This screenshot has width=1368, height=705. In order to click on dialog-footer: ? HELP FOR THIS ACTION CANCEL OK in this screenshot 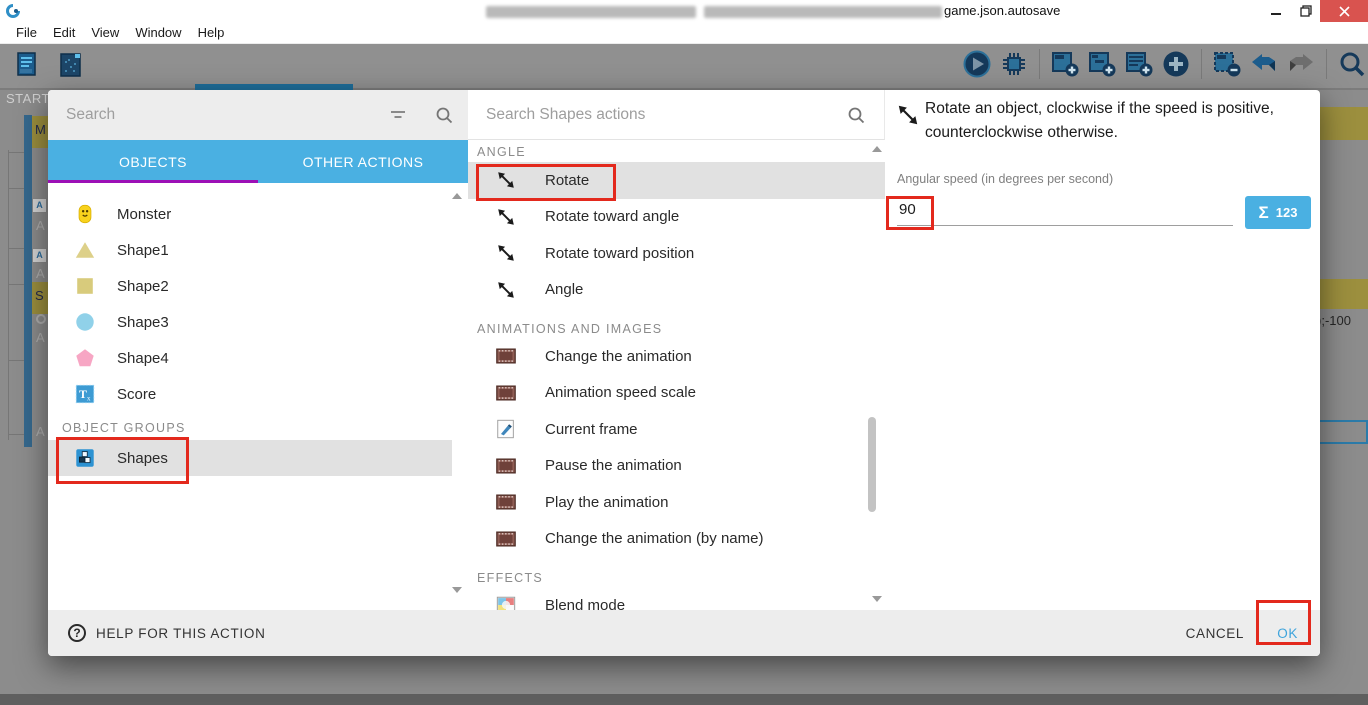, I will do `click(684, 633)`.